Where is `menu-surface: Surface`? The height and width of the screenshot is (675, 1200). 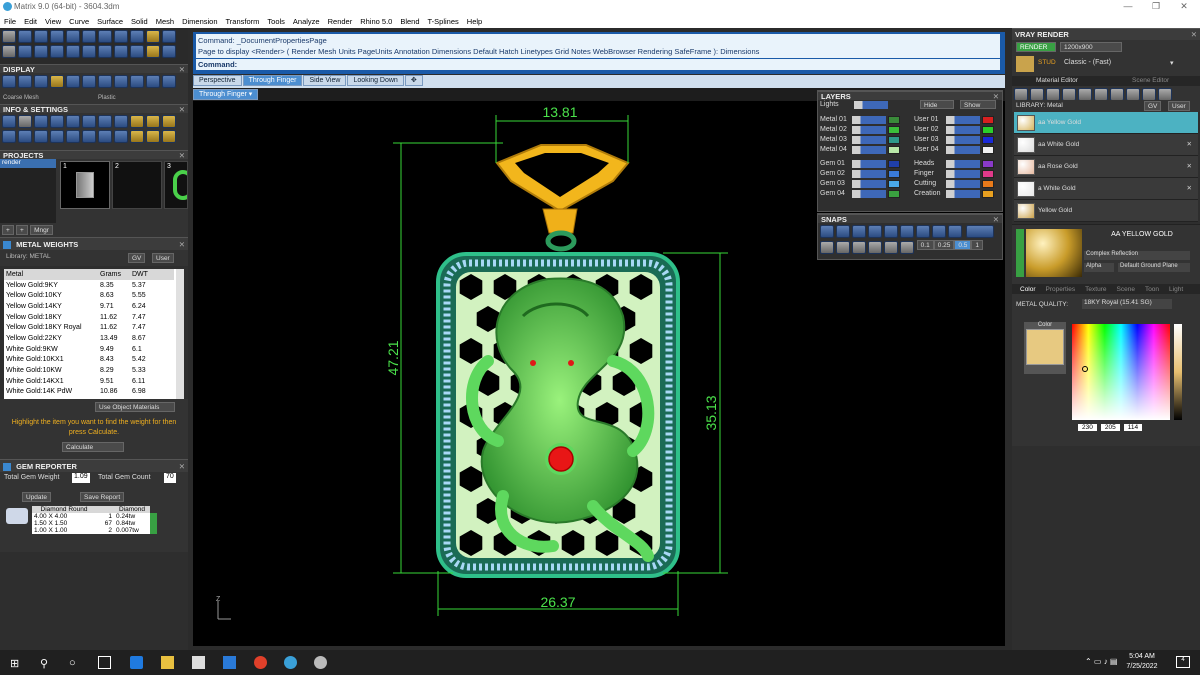
menu-surface: Surface is located at coordinates (110, 21).